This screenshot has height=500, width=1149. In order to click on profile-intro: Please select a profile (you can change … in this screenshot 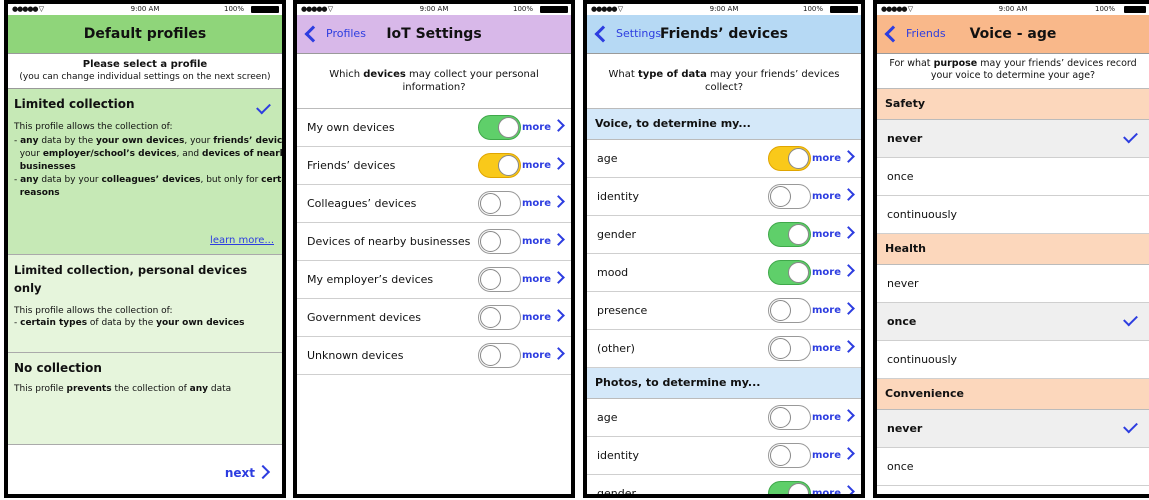, I will do `click(145, 71)`.